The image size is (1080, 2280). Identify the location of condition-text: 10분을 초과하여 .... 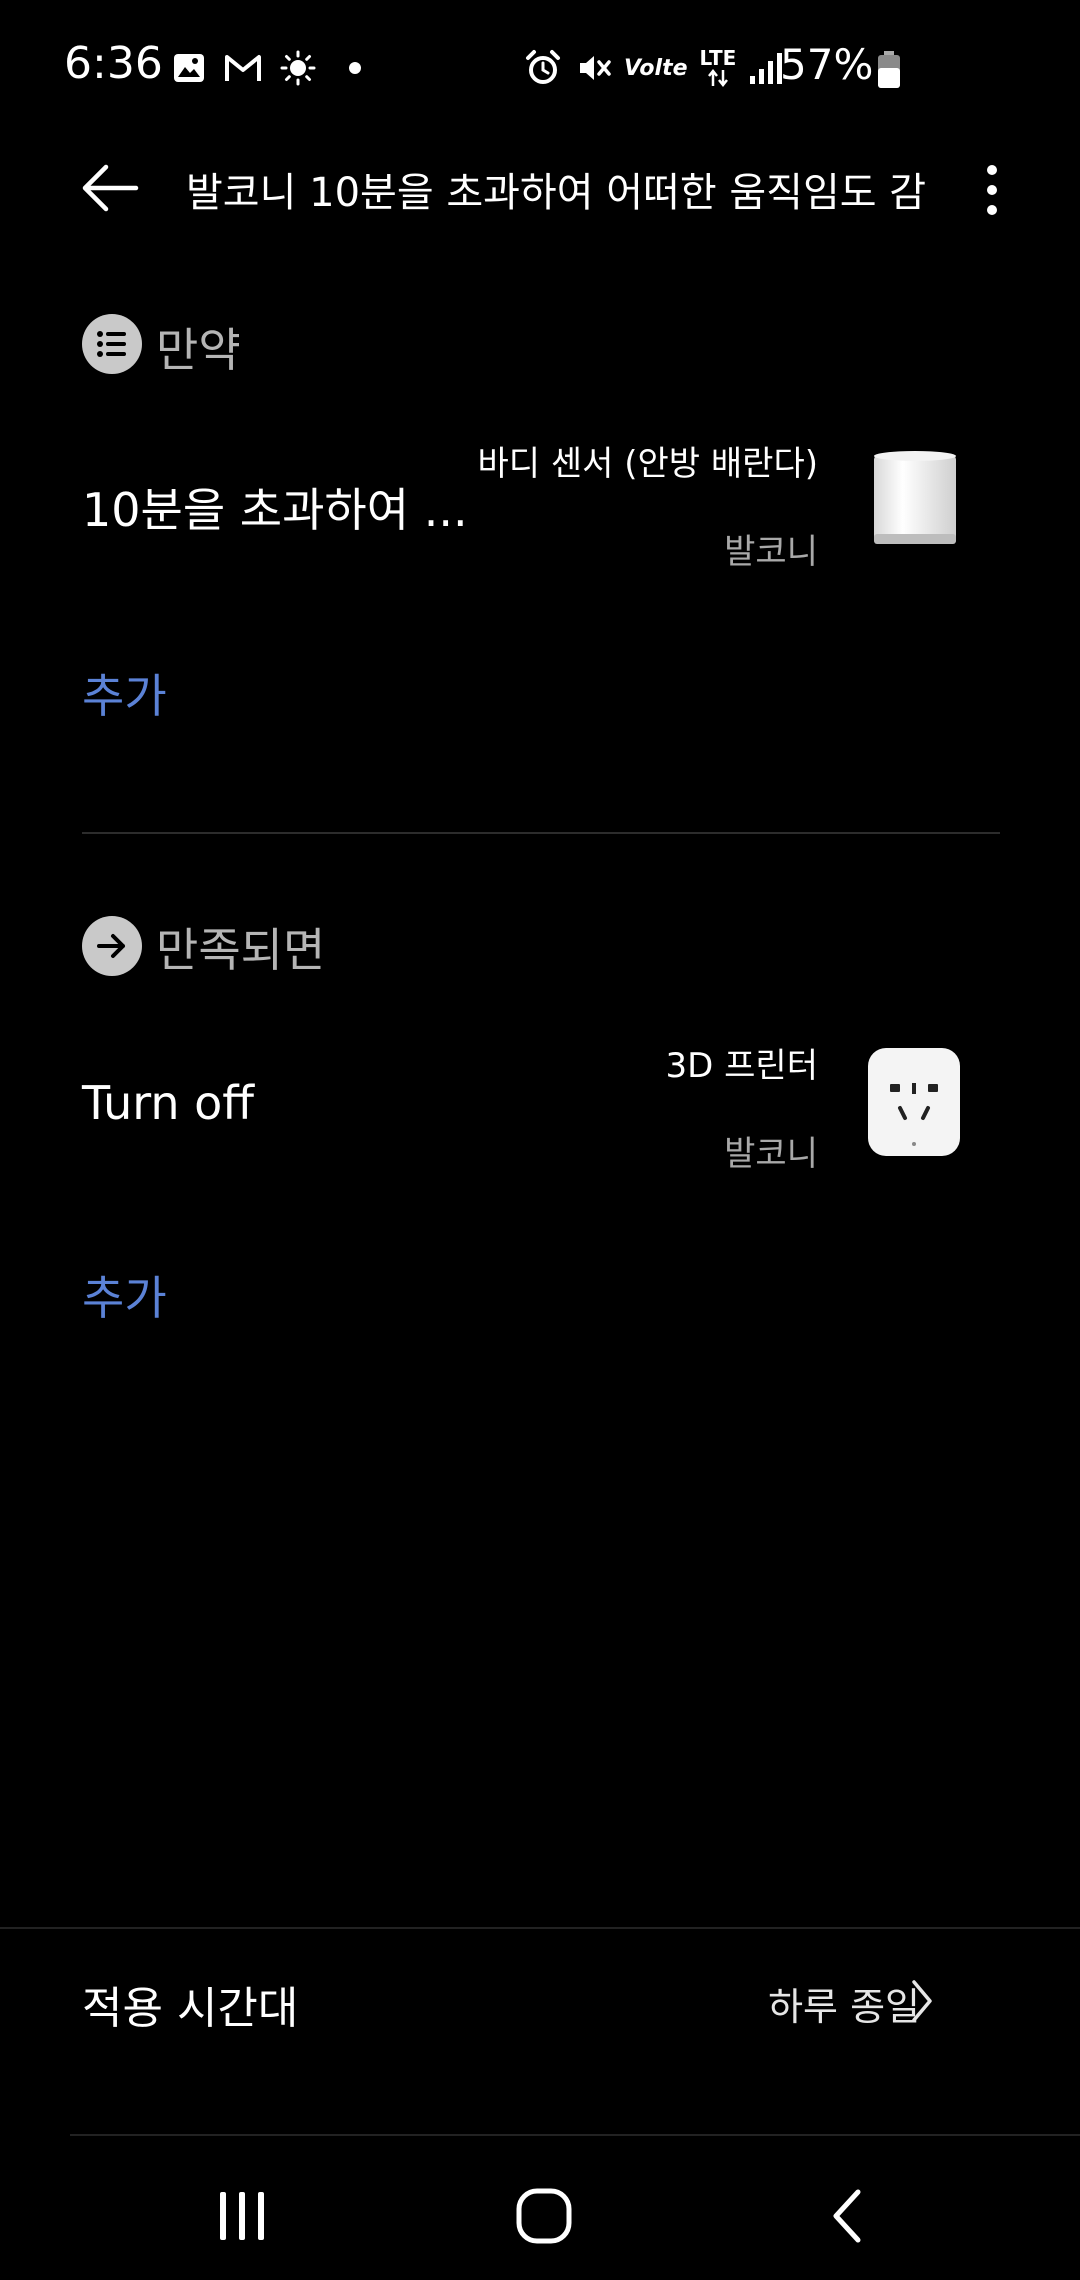
(275, 510).